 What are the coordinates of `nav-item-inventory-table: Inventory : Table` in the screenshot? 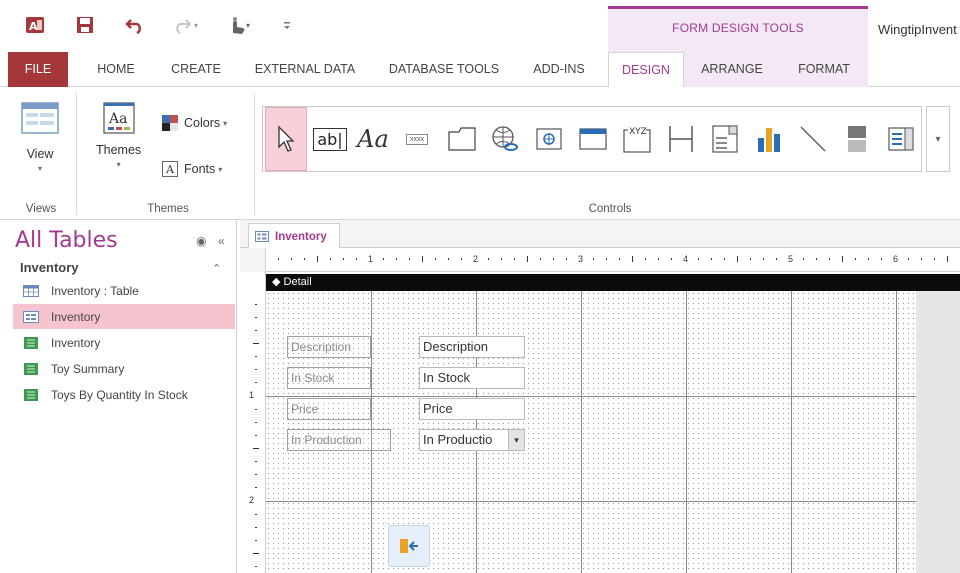 It's located at (124, 290).